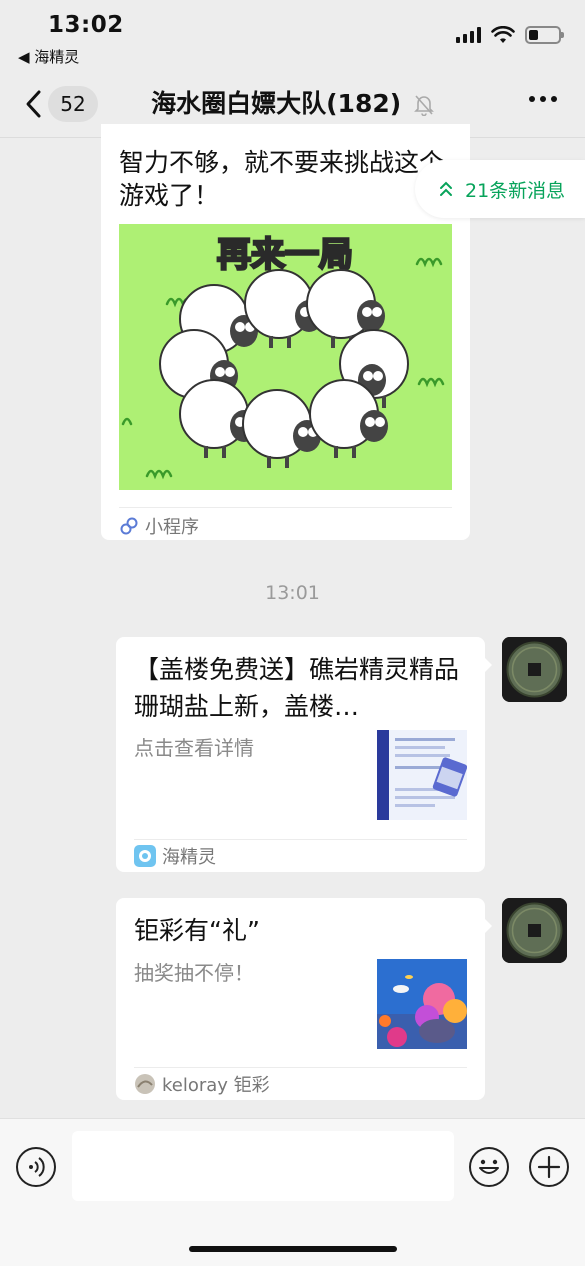  I want to click on card-source: keloray 钜彩, so click(202, 1084).